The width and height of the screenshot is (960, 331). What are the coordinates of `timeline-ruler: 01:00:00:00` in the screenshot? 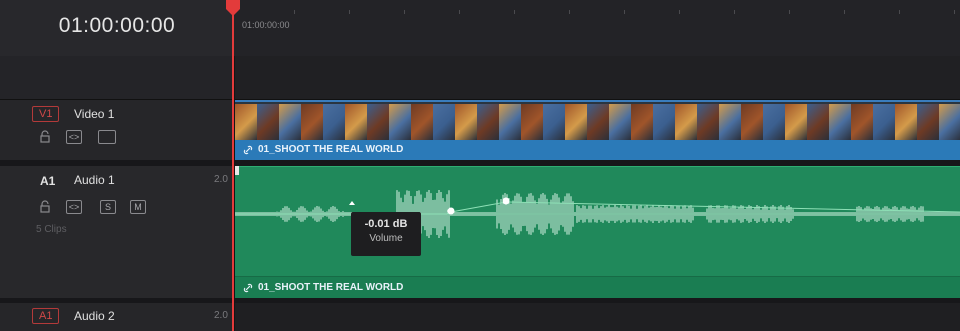 It's located at (597, 28).